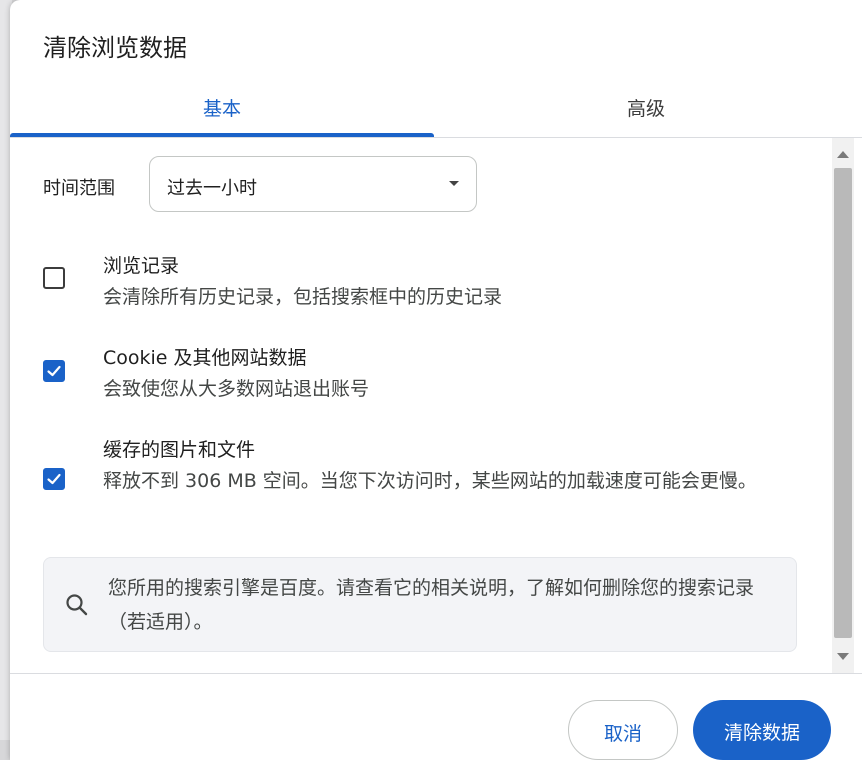 This screenshot has height=760, width=862. What do you see at coordinates (843, 154) in the screenshot?
I see `scroll-up-arrow-icon` at bounding box center [843, 154].